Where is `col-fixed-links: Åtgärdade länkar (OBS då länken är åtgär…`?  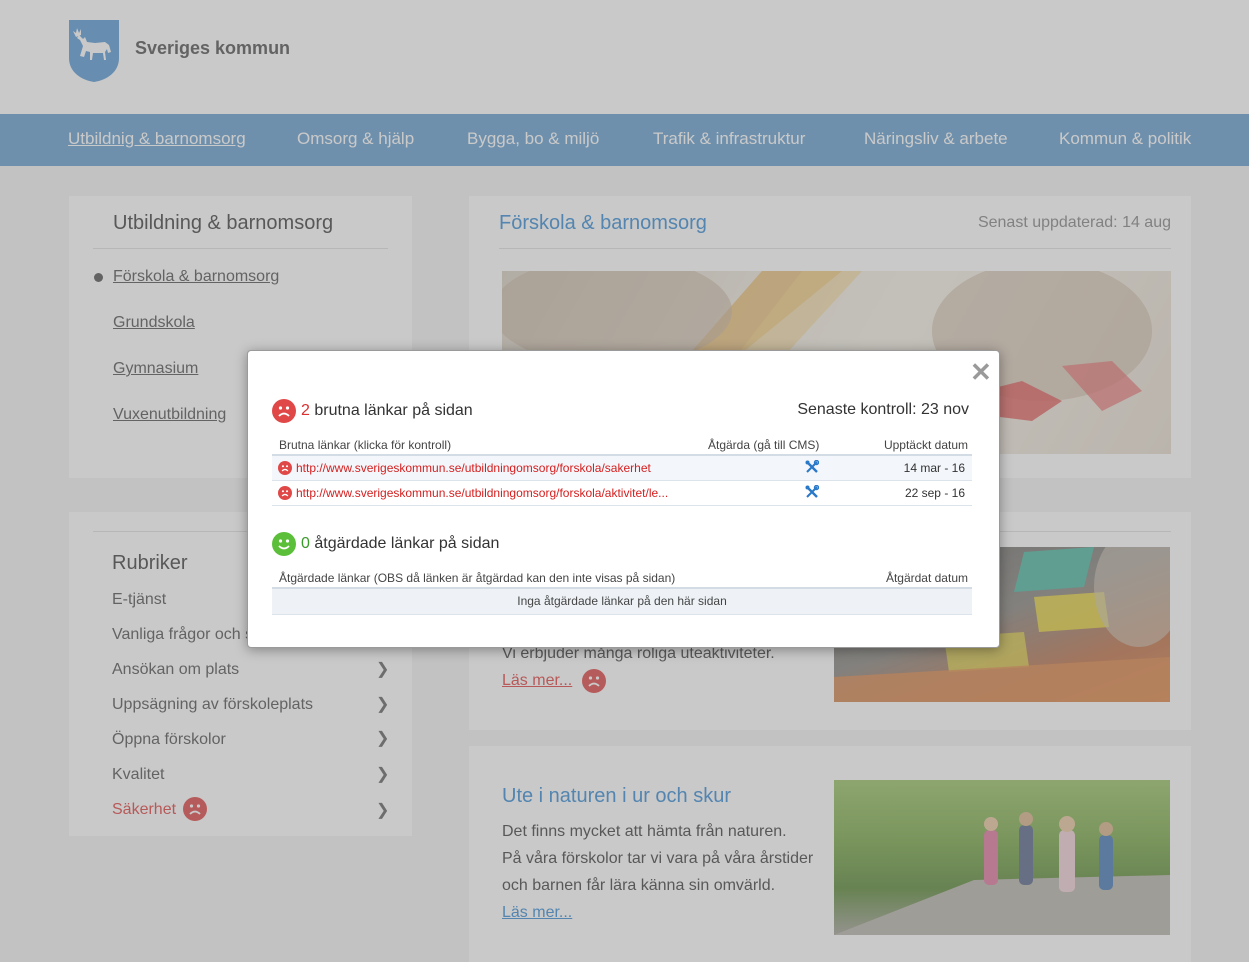 col-fixed-links: Åtgärdade länkar (OBS då länken är åtgär… is located at coordinates (477, 578).